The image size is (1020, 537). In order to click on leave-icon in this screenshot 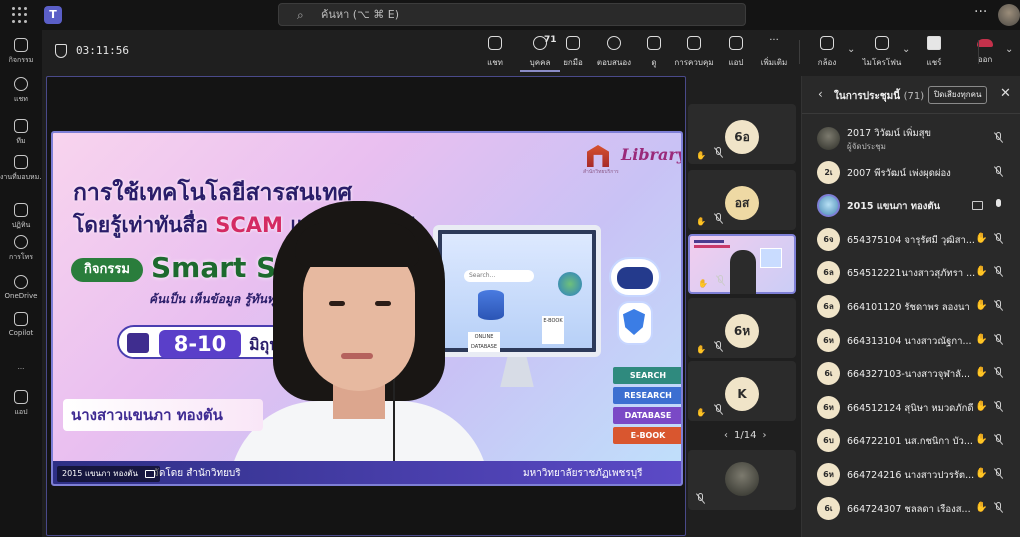, I will do `click(985, 43)`.